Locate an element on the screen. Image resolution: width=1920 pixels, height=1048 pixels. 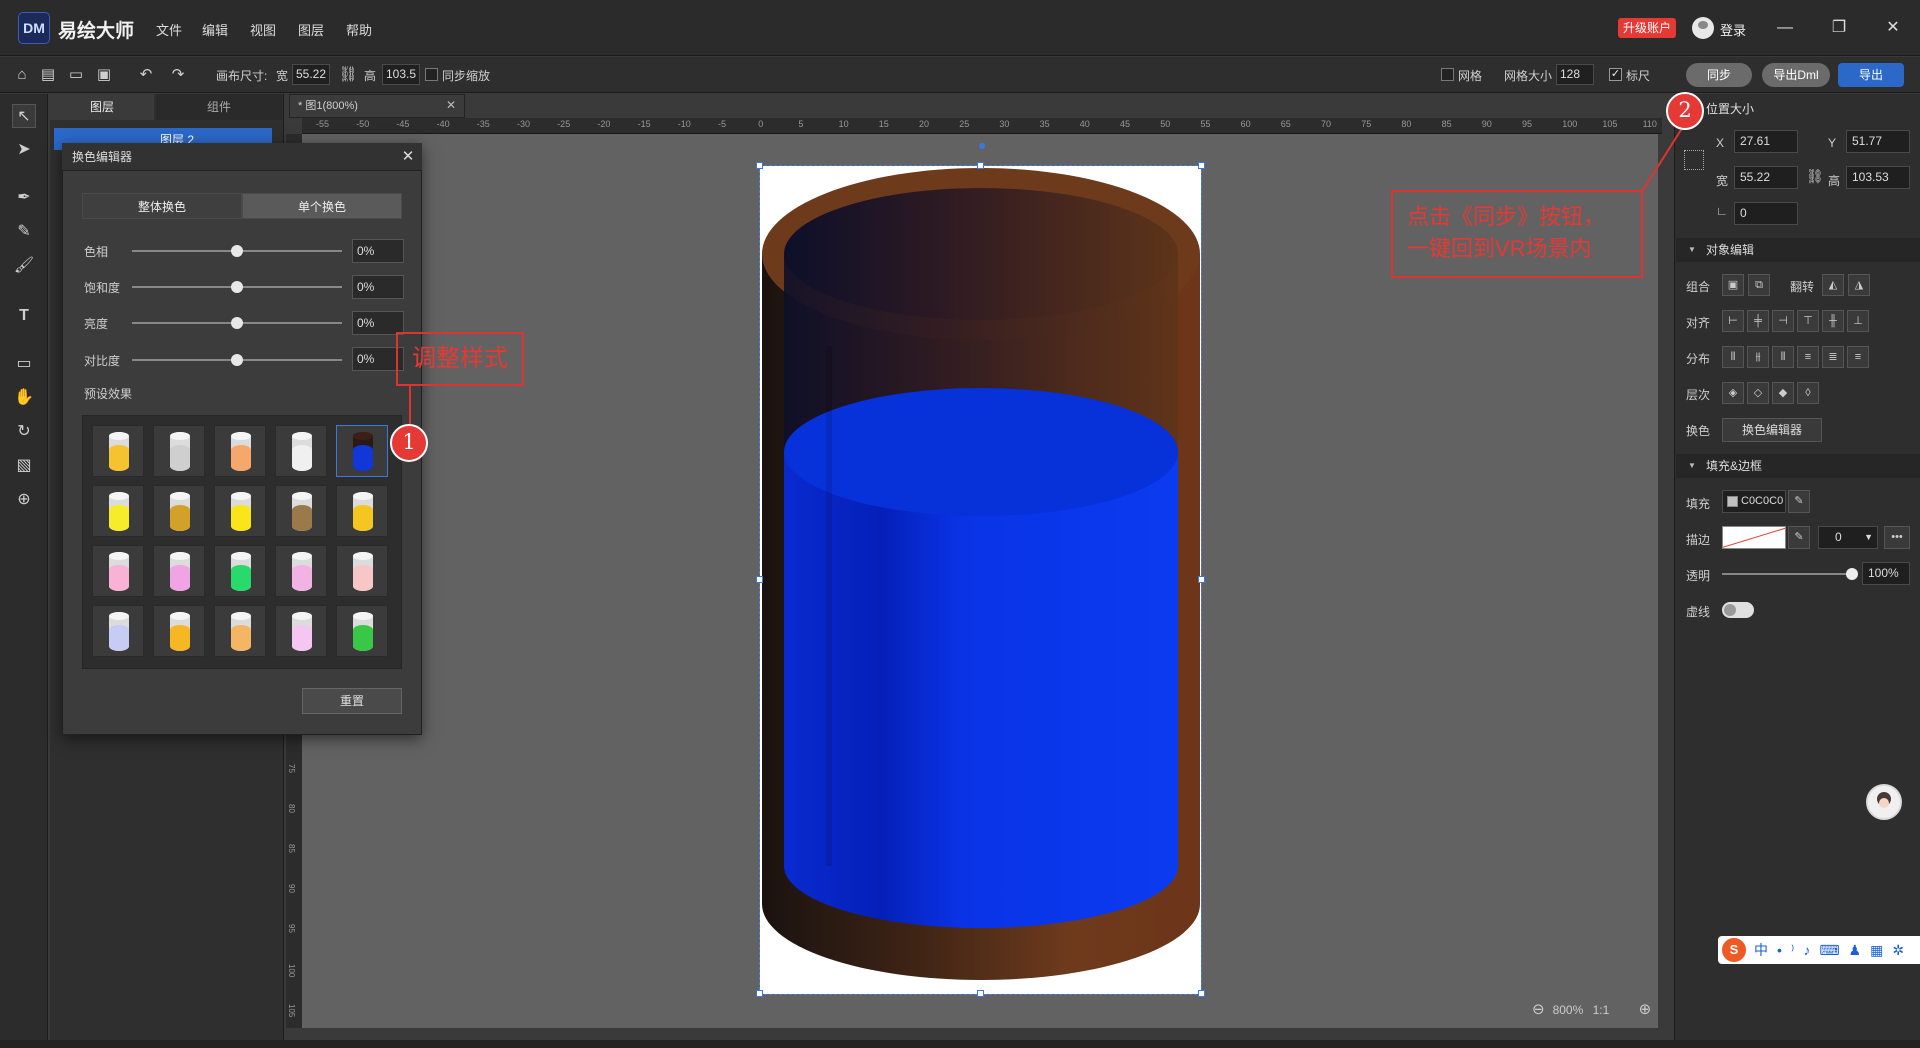
tab-whole-recolor: 整体换色 is located at coordinates (162, 206).